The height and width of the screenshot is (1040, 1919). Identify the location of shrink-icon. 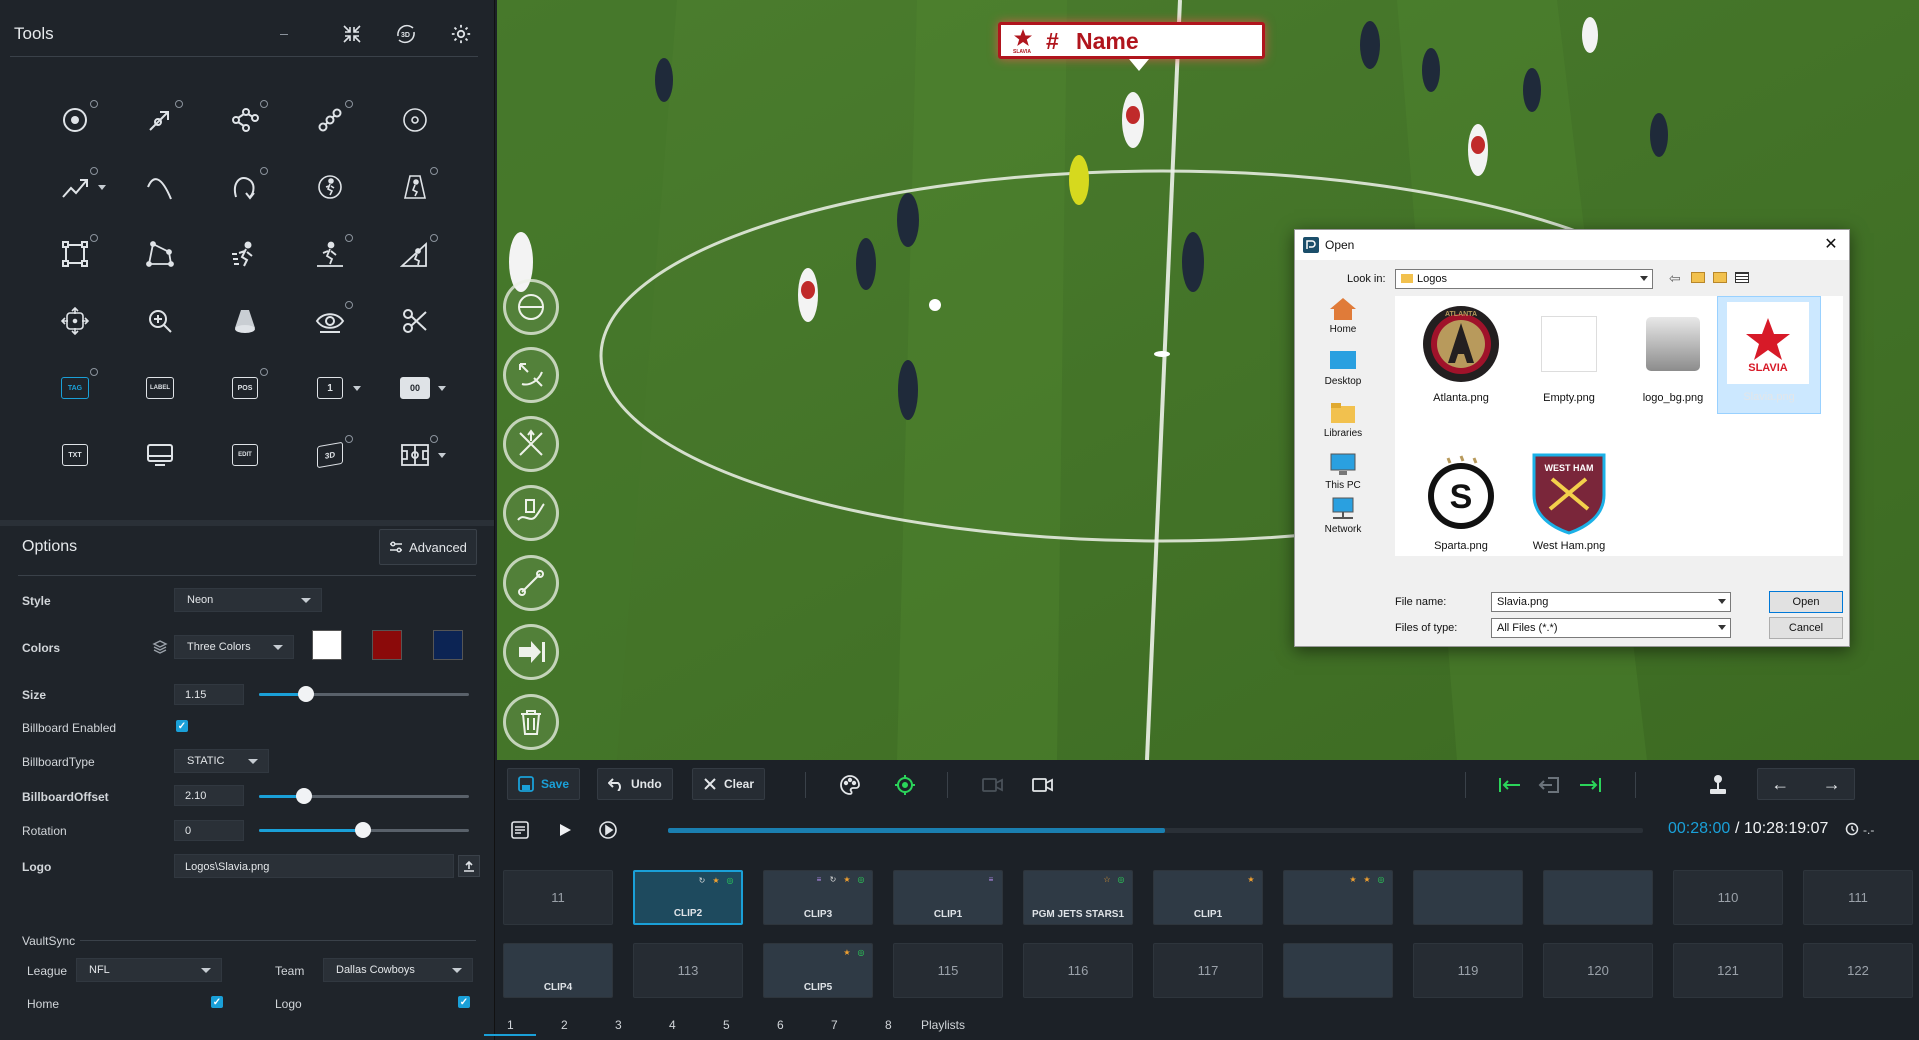
(352, 34).